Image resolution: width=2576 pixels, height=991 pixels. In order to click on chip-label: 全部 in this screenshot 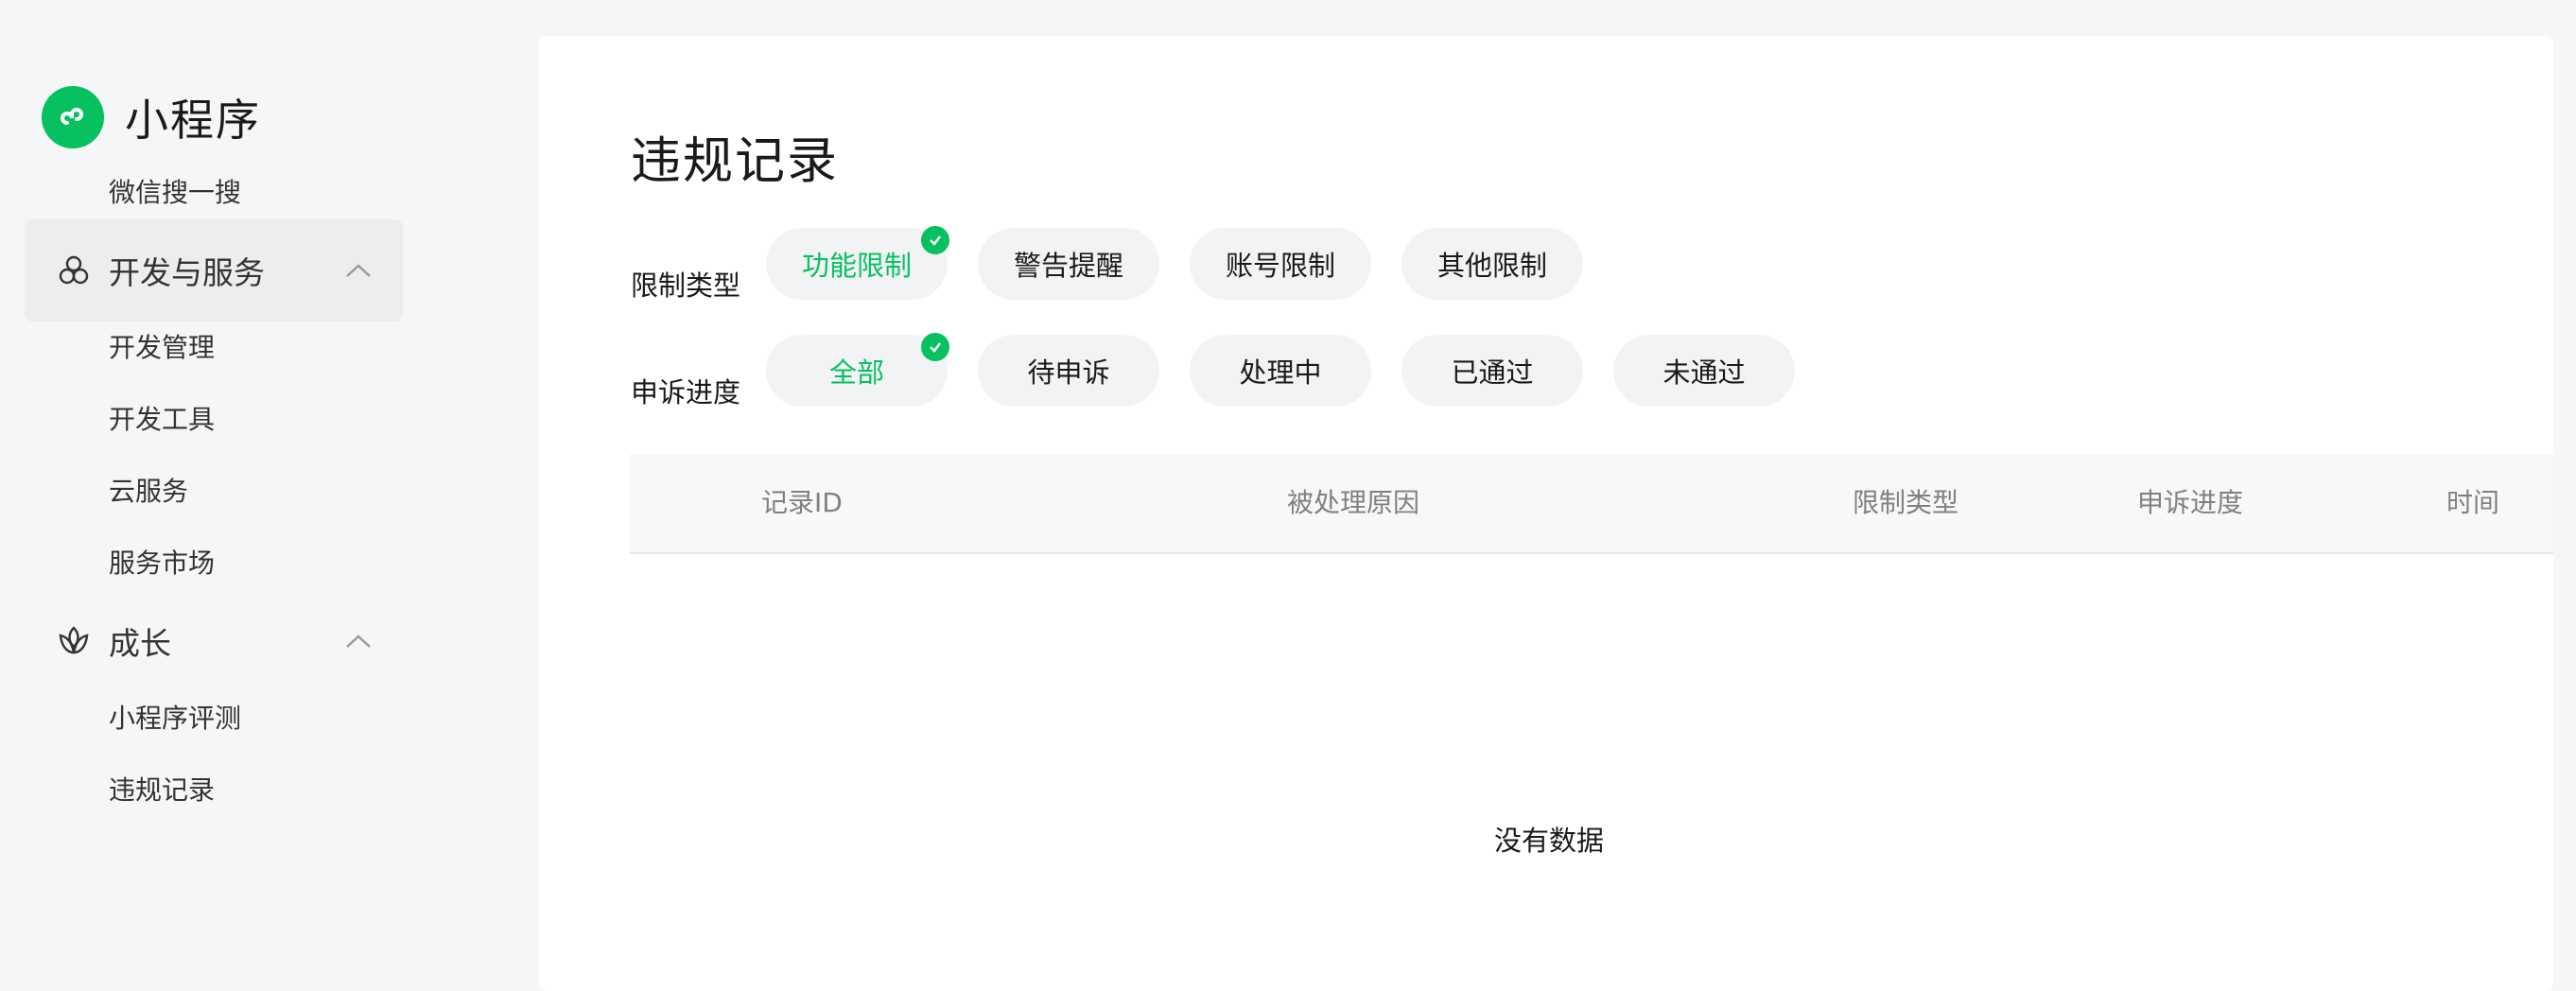, I will do `click(856, 372)`.